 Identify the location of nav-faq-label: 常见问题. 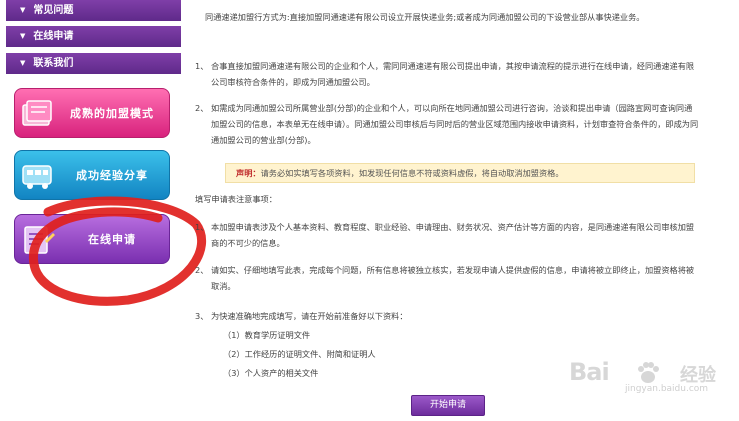
(53, 10).